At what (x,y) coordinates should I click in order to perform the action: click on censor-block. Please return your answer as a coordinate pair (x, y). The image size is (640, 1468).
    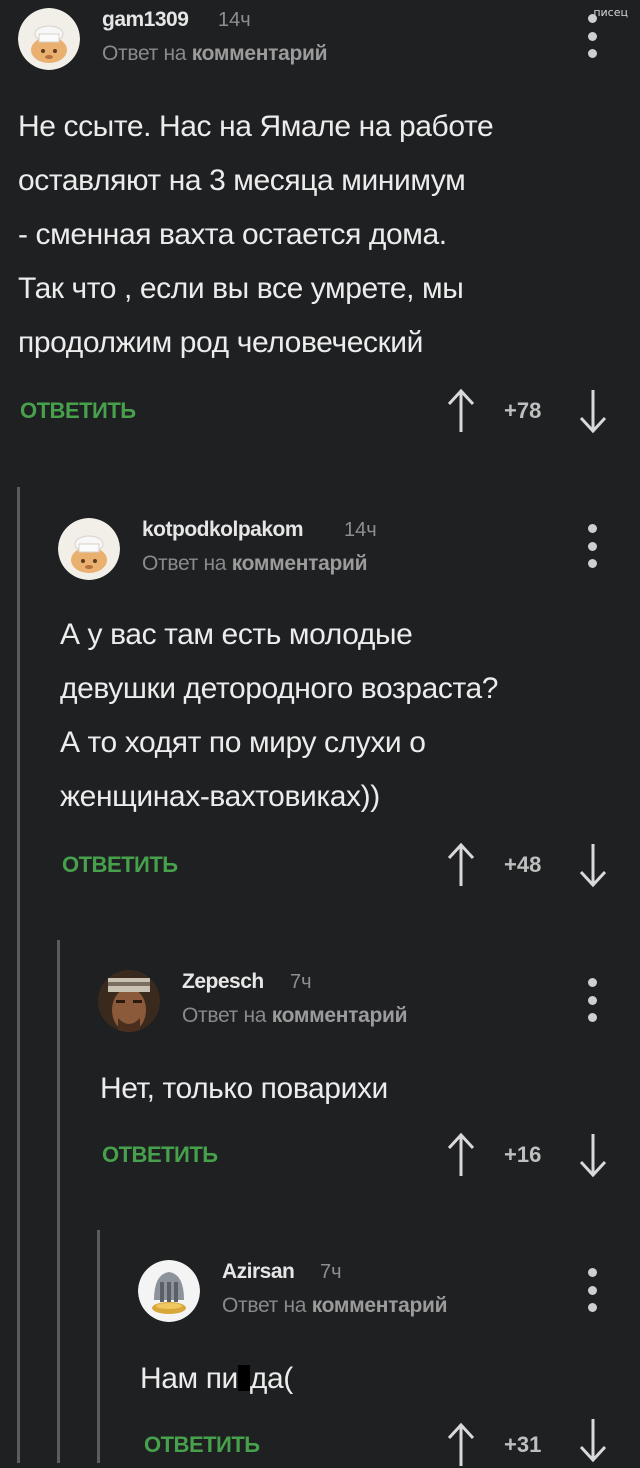
    Looking at the image, I should click on (243, 1378).